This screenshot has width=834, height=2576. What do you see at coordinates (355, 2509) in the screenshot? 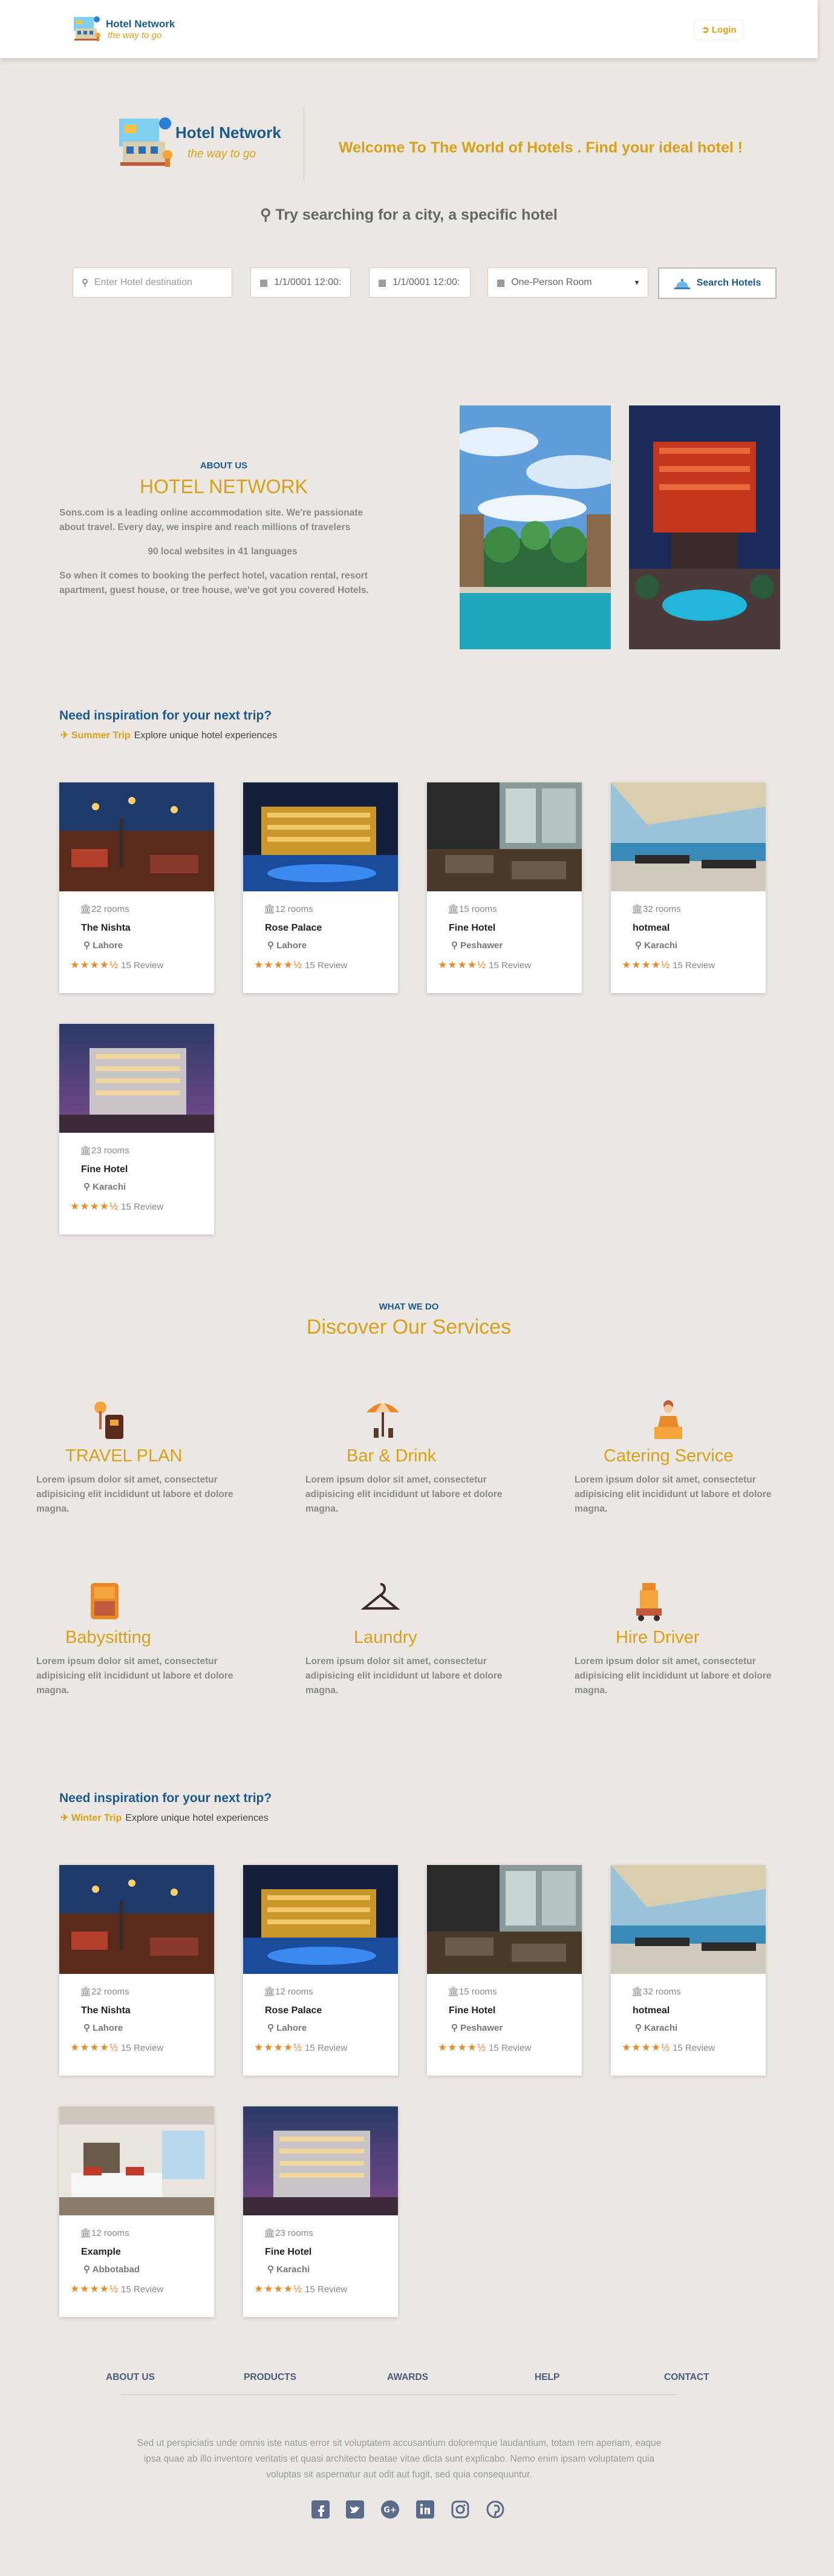
I see `twitter-icon` at bounding box center [355, 2509].